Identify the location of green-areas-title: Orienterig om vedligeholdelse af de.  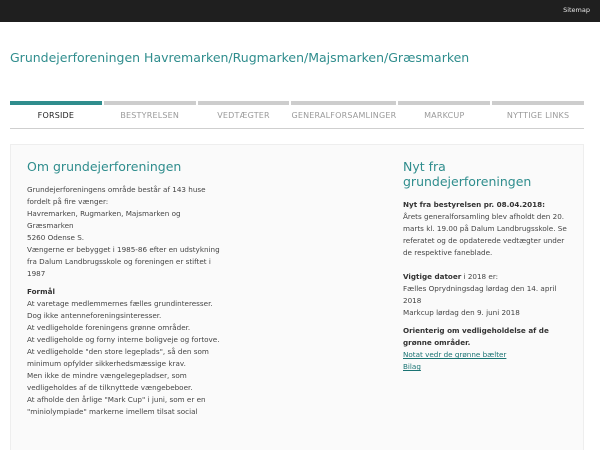
(476, 330).